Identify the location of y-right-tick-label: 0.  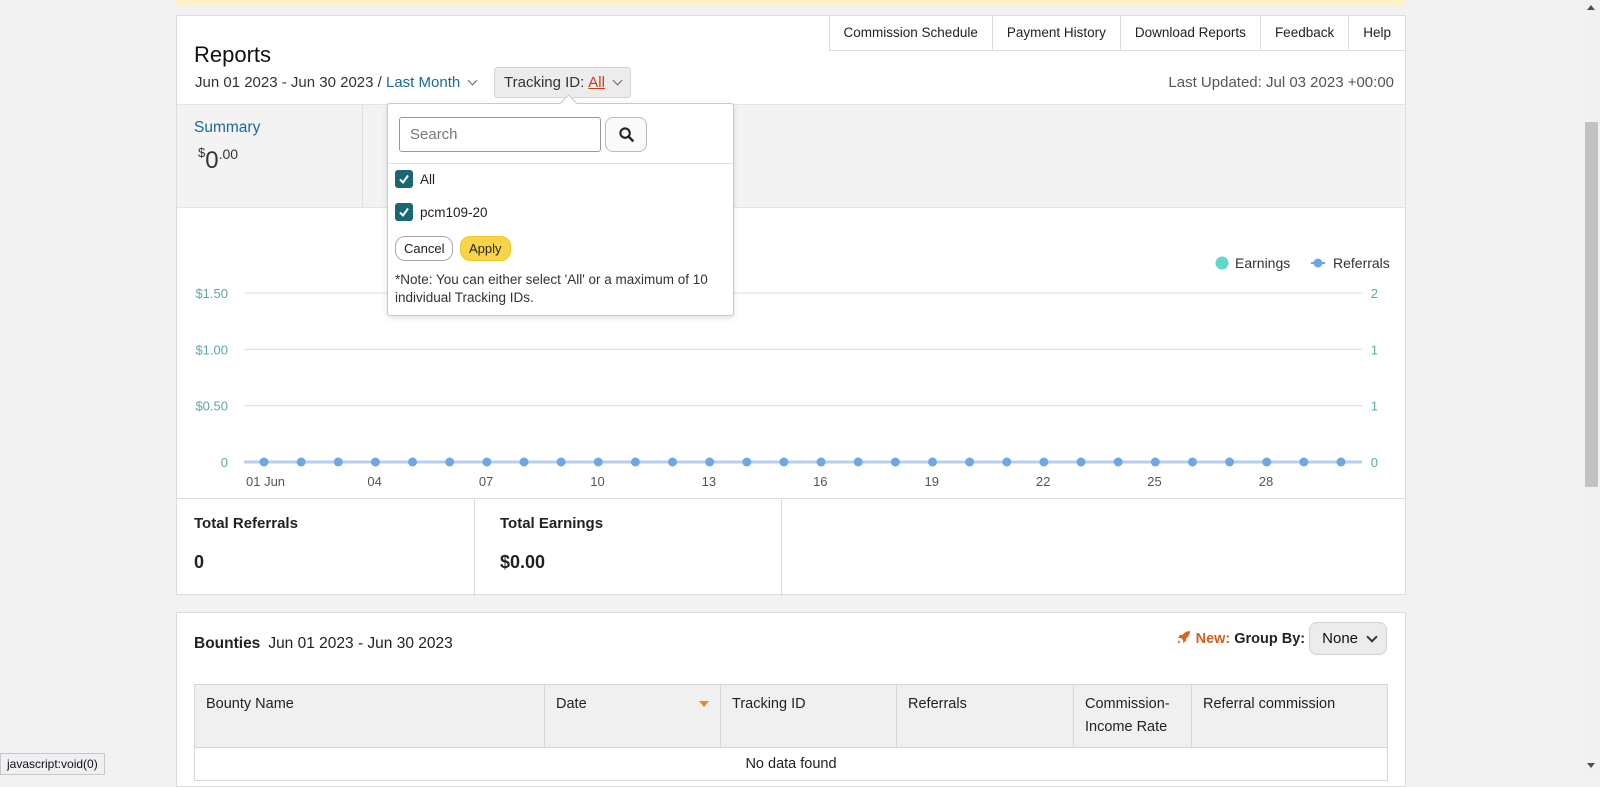
(1374, 462).